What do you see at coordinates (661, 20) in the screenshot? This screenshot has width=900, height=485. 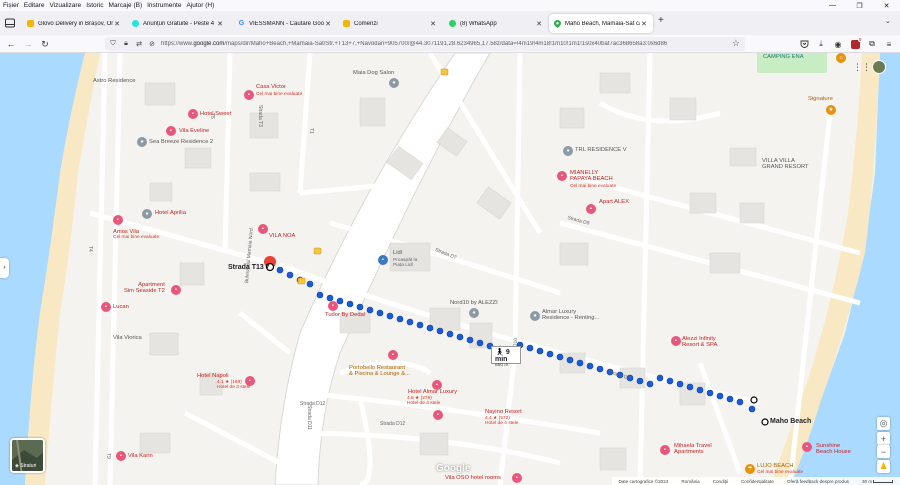 I see `new-tab-button: +` at bounding box center [661, 20].